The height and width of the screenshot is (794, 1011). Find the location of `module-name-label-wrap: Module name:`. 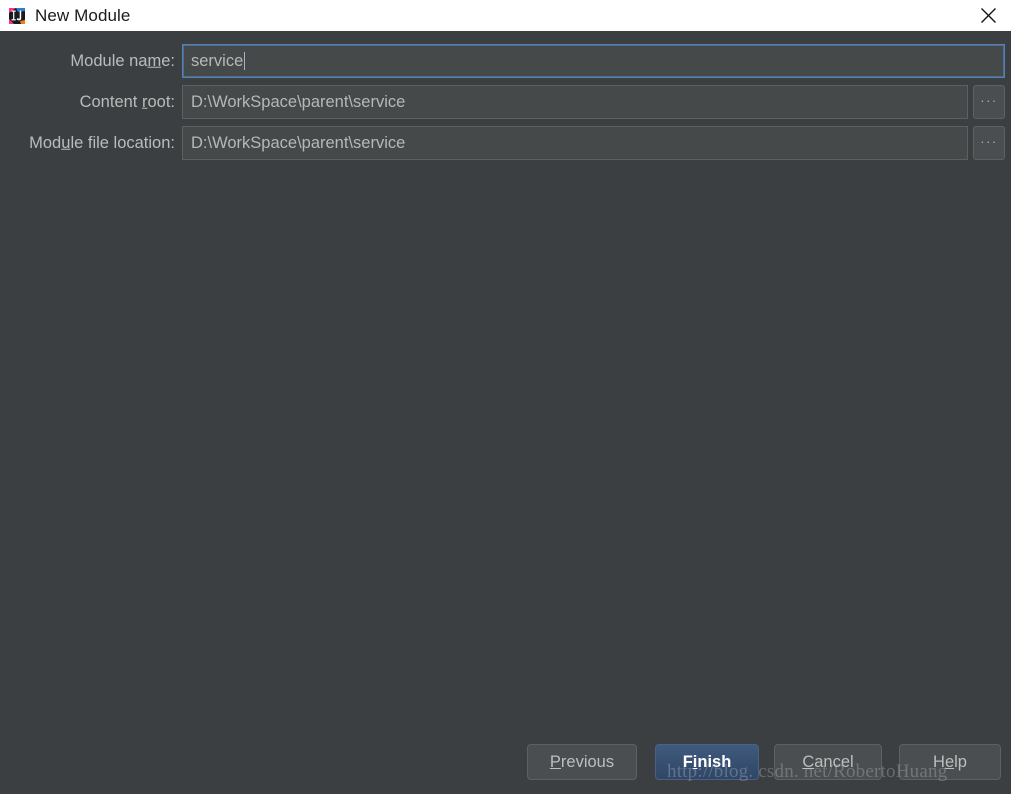

module-name-label-wrap: Module name: is located at coordinates (91, 61).